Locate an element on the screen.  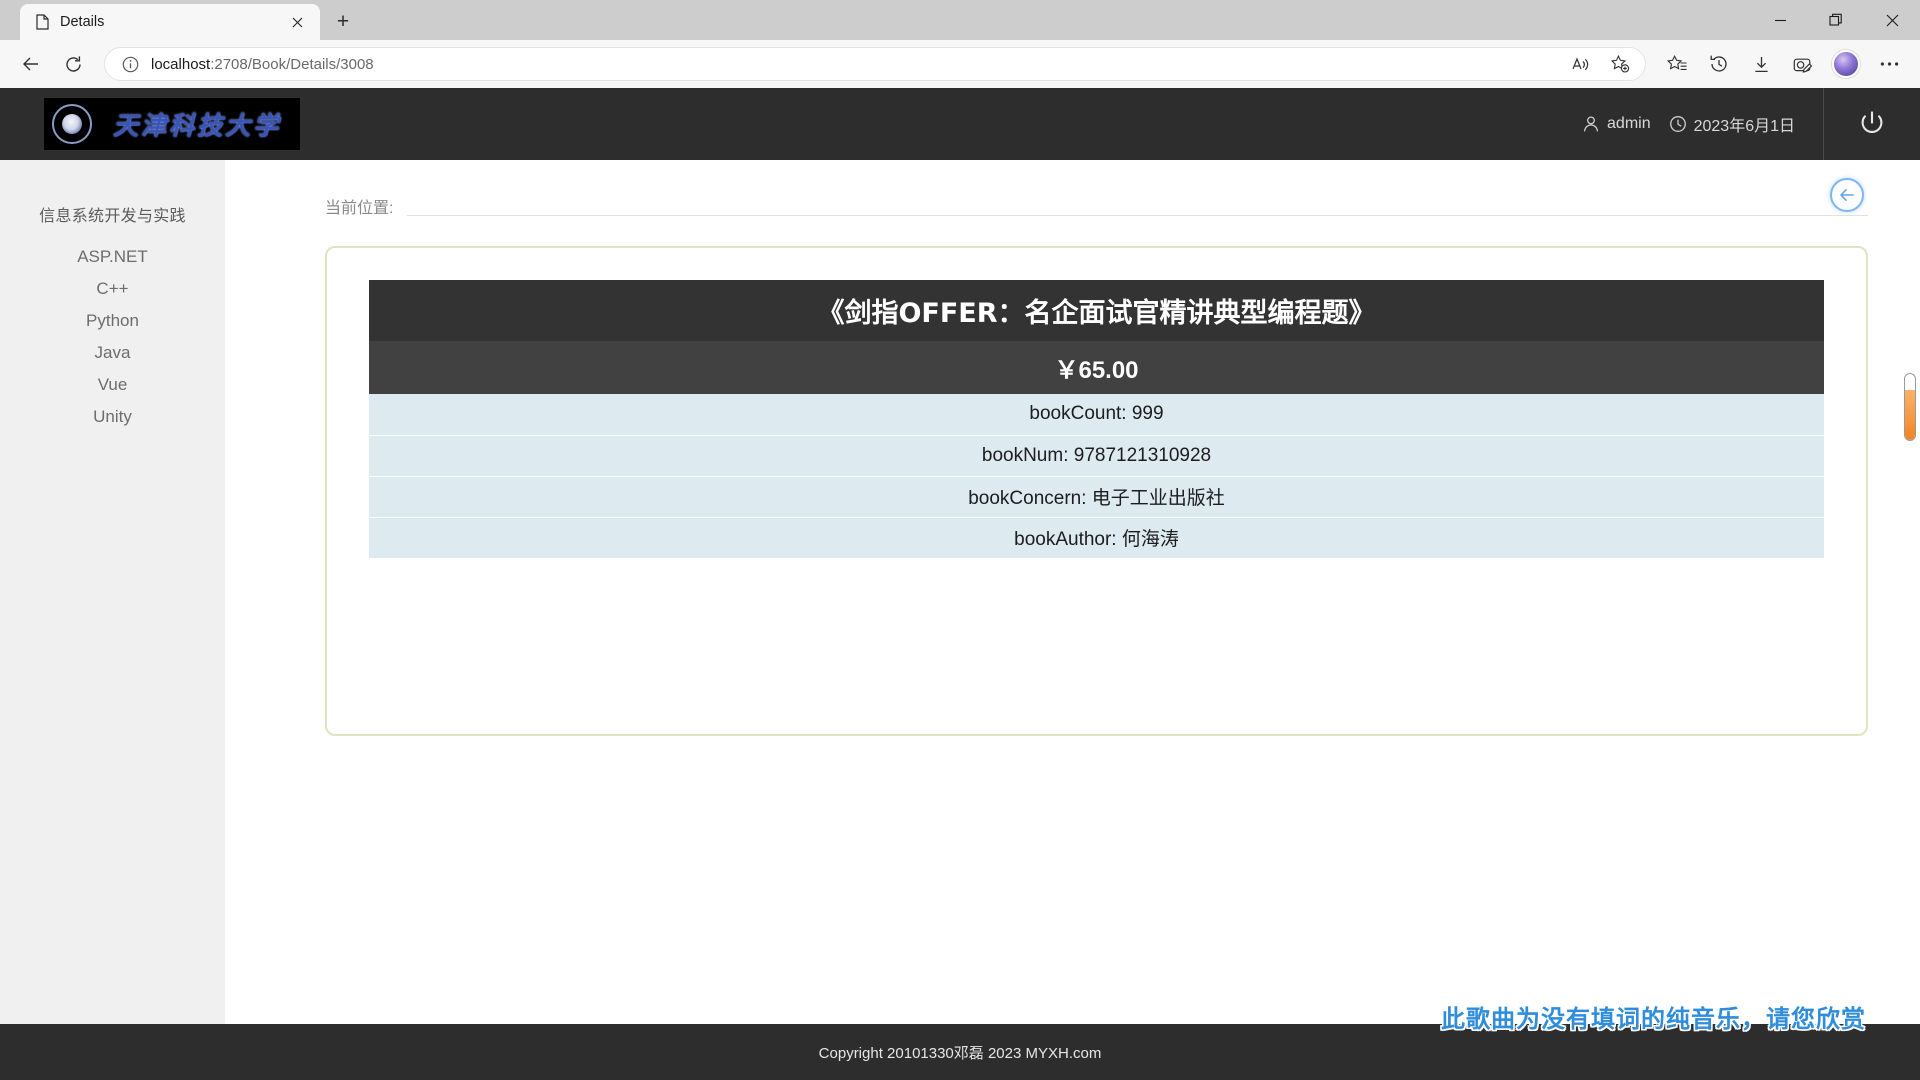
power-icon is located at coordinates (1872, 124).